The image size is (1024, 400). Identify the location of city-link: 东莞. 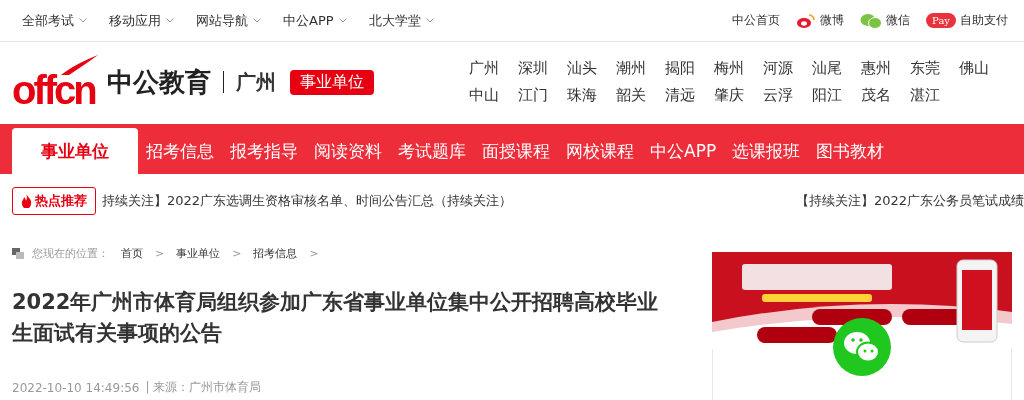
(934, 68).